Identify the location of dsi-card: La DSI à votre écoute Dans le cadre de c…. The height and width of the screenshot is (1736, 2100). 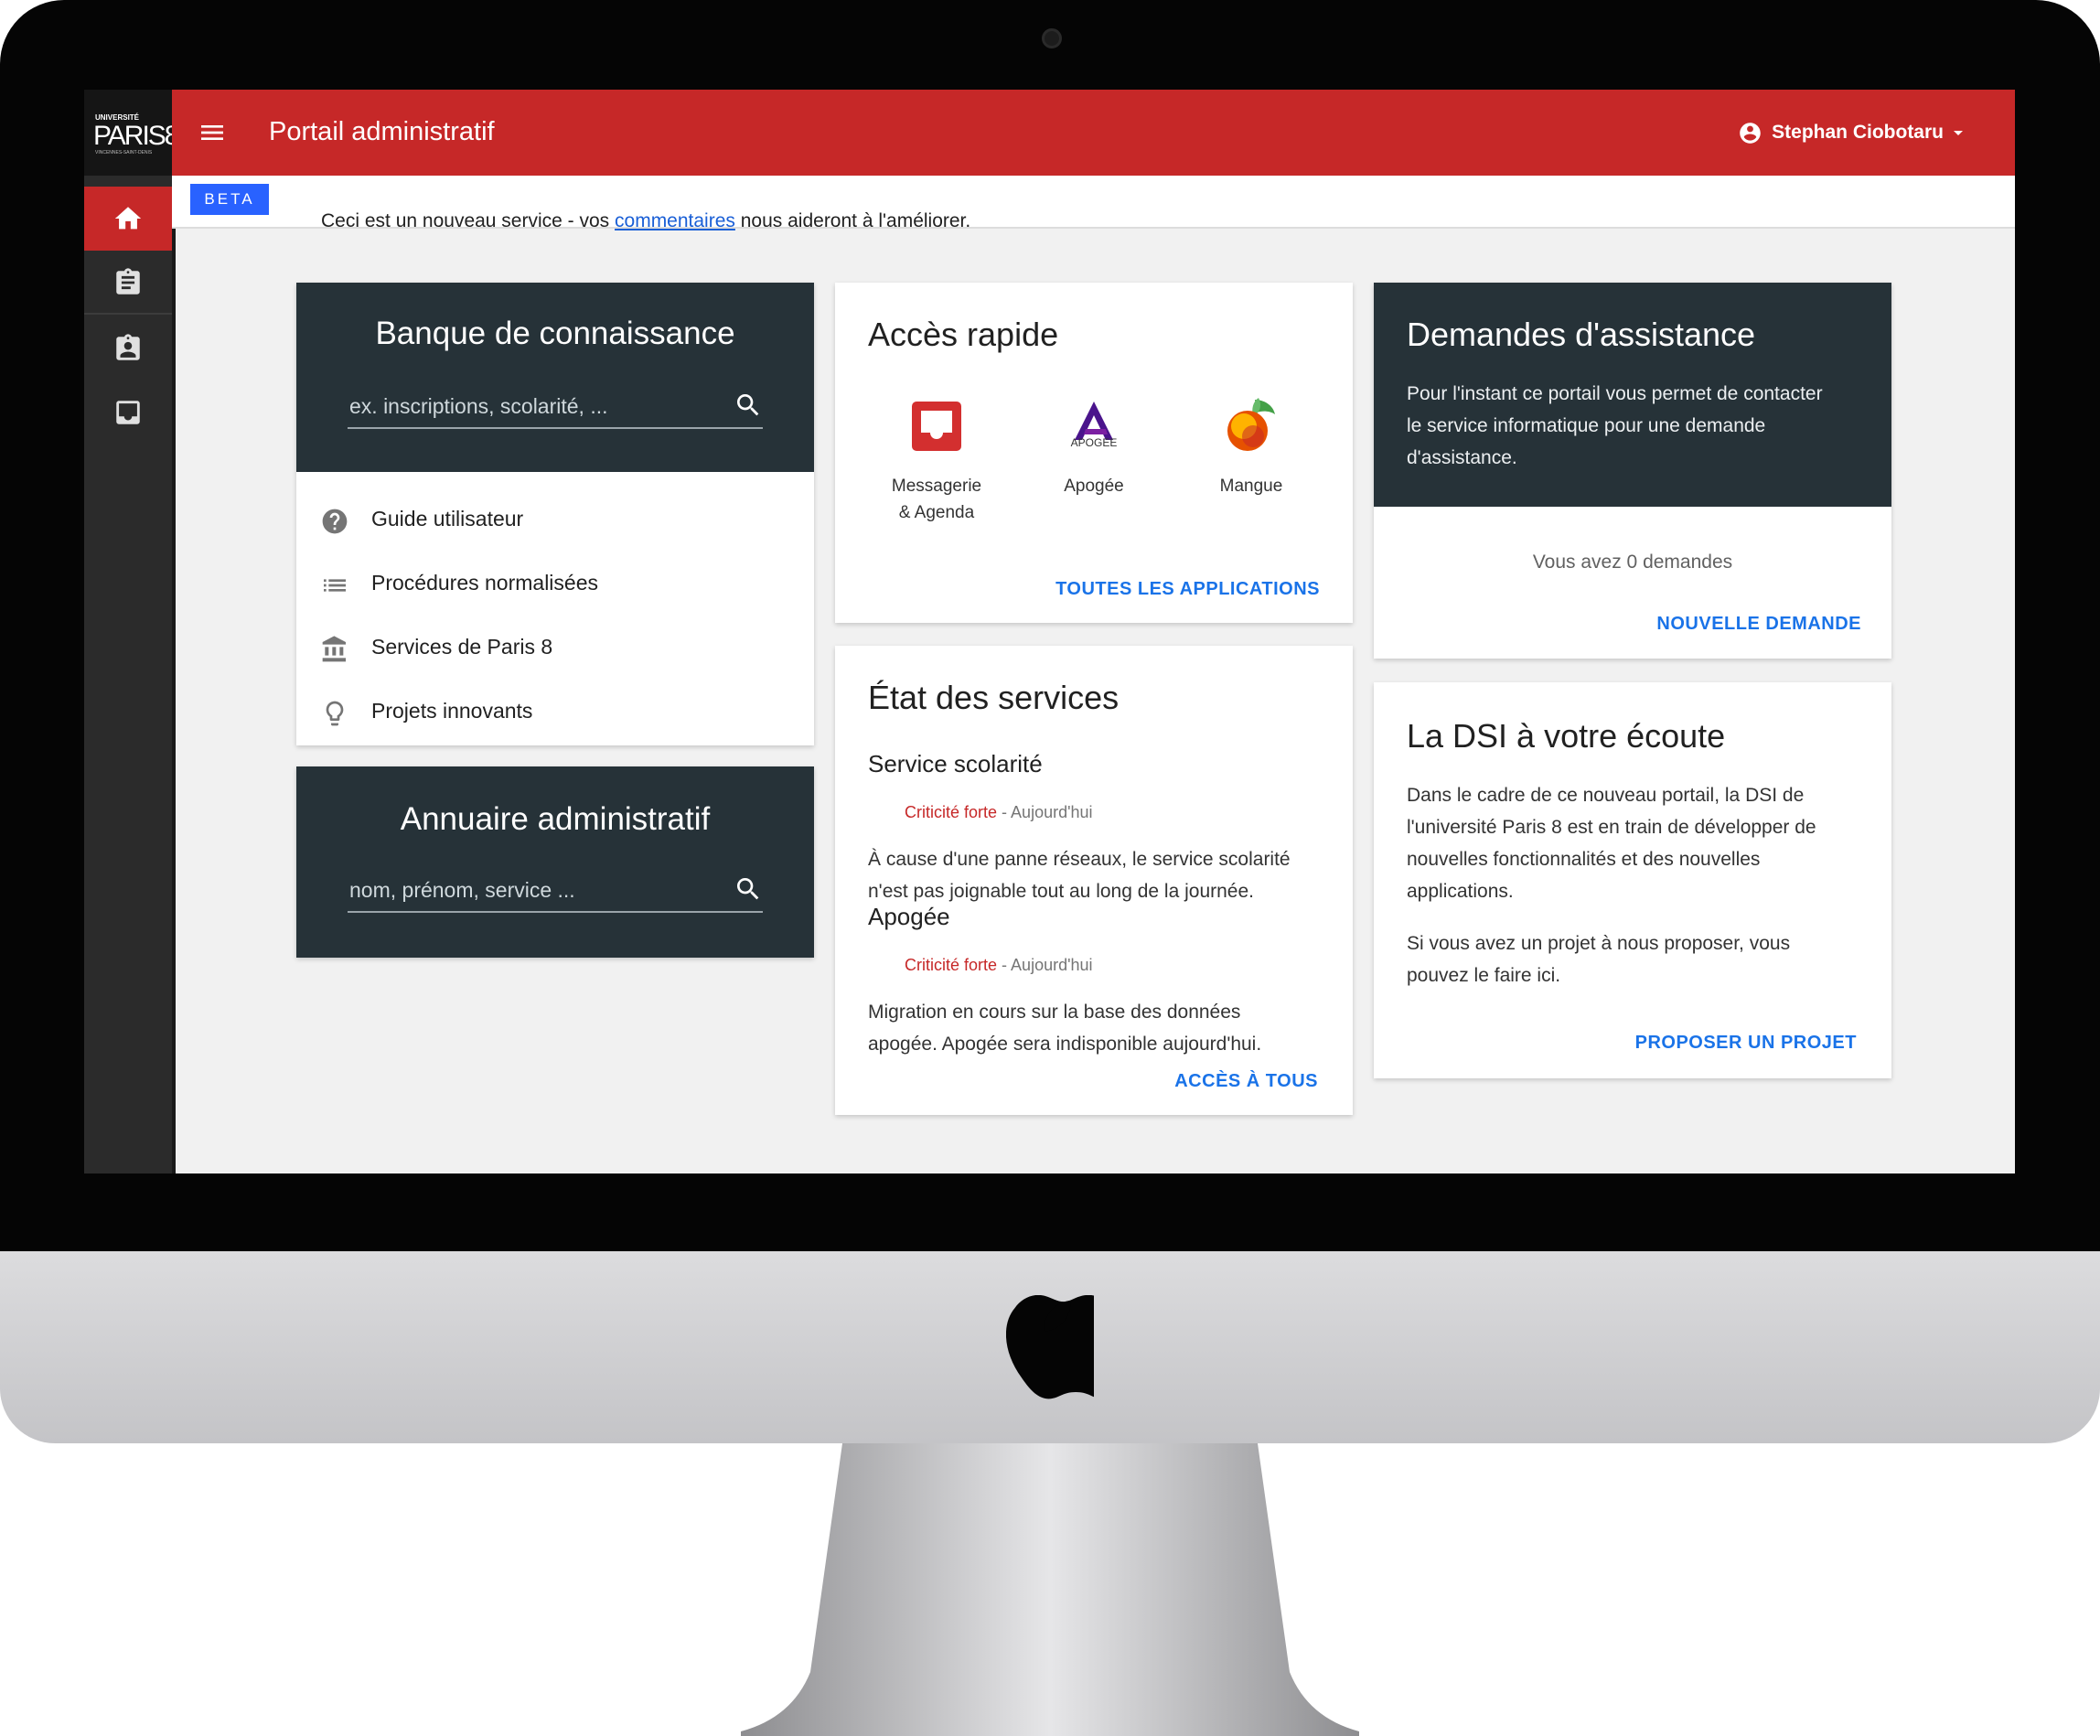
(1632, 880).